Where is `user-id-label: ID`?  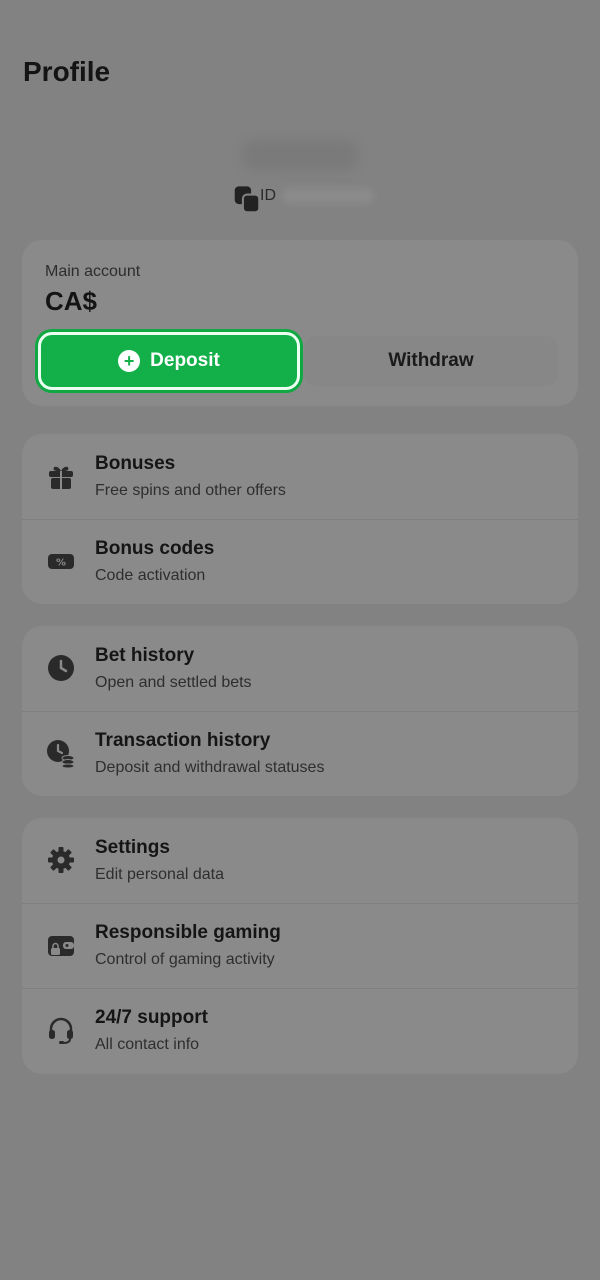 user-id-label: ID is located at coordinates (268, 195).